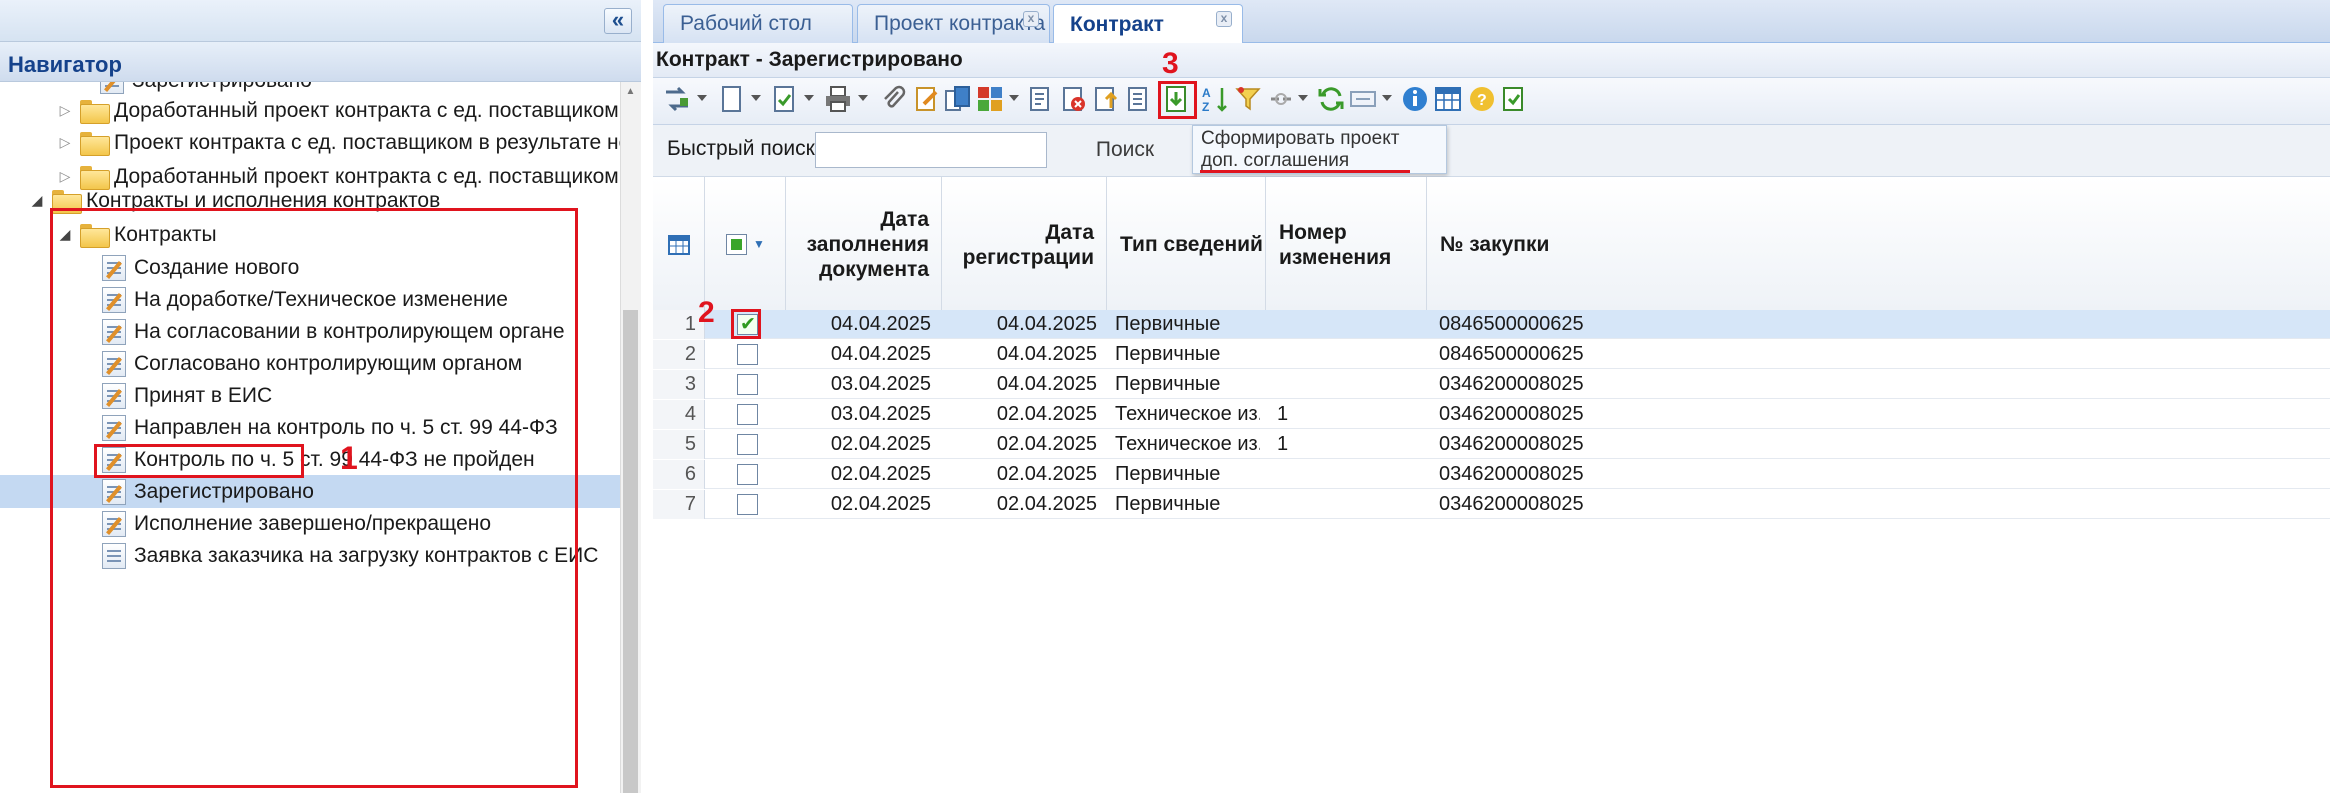 The height and width of the screenshot is (793, 2330). I want to click on select-all-cell: ▼, so click(746, 244).